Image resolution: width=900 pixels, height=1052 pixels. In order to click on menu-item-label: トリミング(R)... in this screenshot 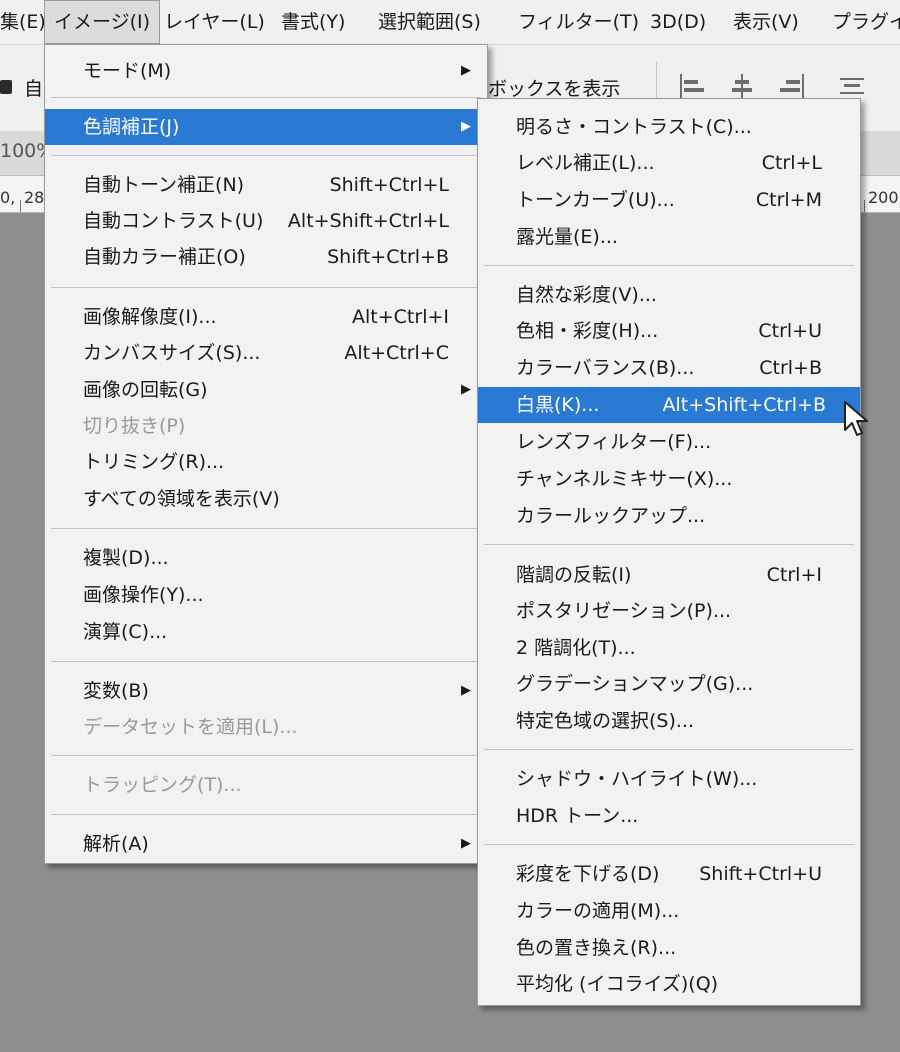, I will do `click(154, 462)`.